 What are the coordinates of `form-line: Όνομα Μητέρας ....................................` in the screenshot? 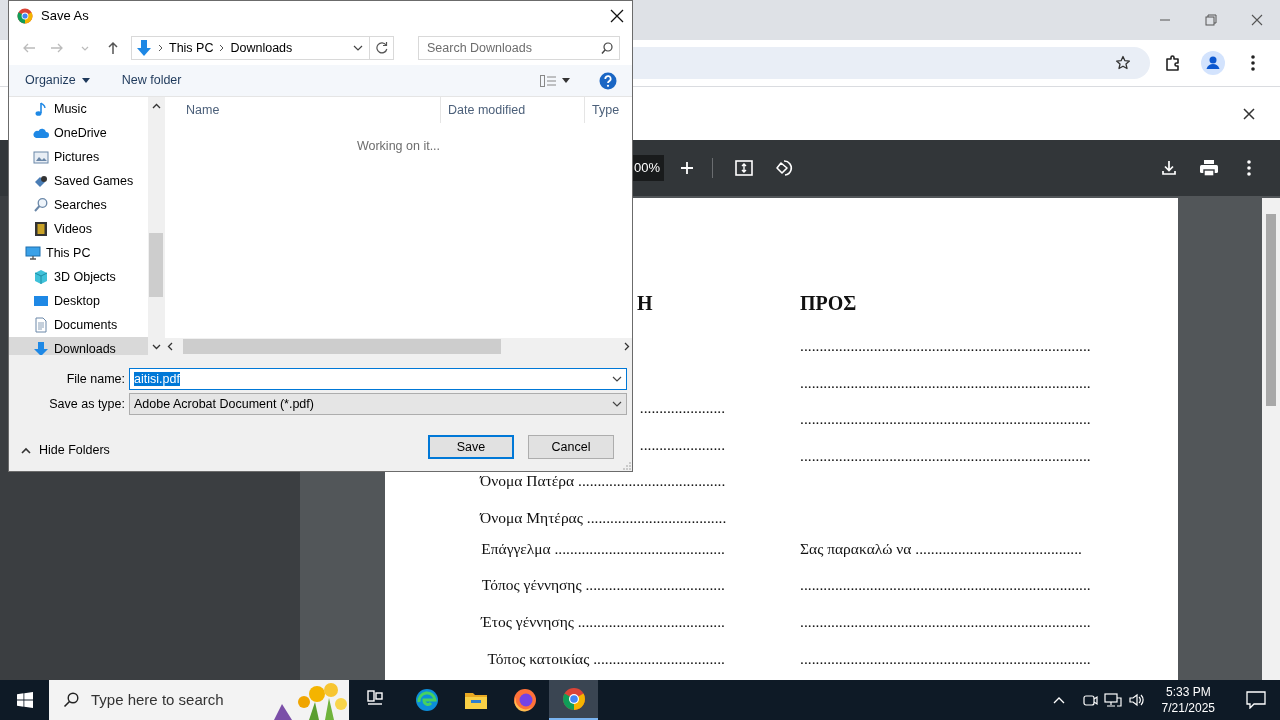 It's located at (603, 518).